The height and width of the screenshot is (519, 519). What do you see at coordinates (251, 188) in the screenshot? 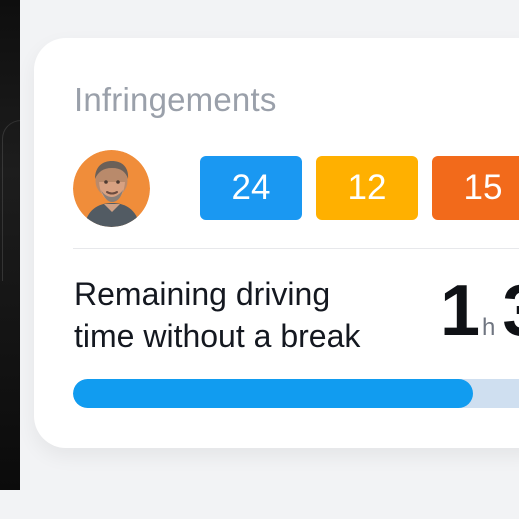
I see `infringement-count-badge: 24` at bounding box center [251, 188].